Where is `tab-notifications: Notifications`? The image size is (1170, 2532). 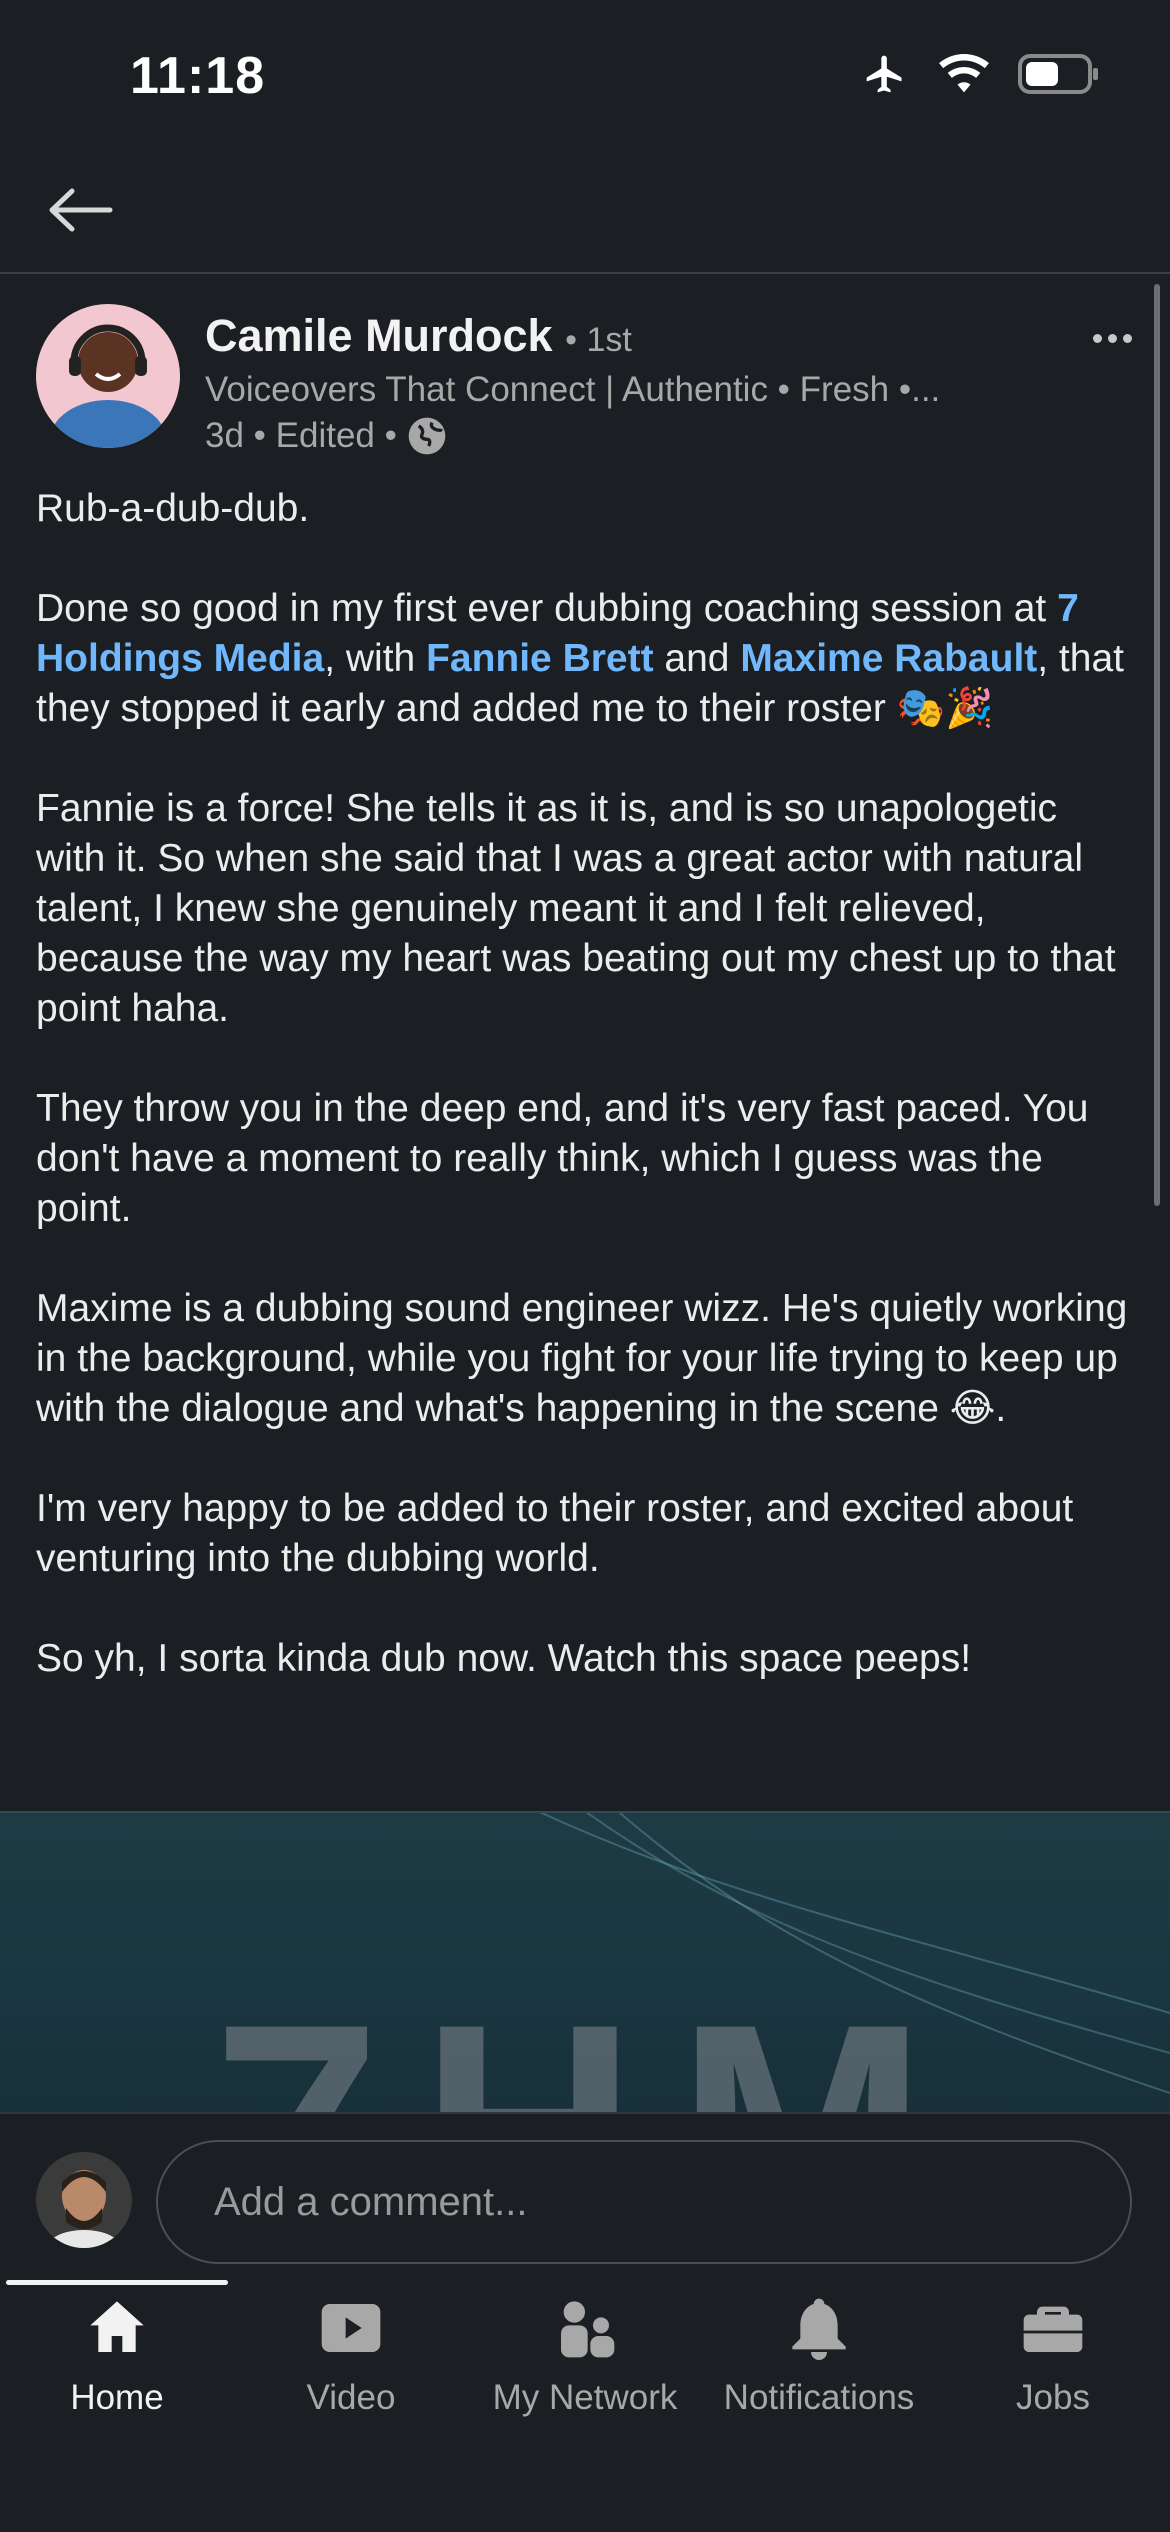
tab-notifications: Notifications is located at coordinates (819, 2366).